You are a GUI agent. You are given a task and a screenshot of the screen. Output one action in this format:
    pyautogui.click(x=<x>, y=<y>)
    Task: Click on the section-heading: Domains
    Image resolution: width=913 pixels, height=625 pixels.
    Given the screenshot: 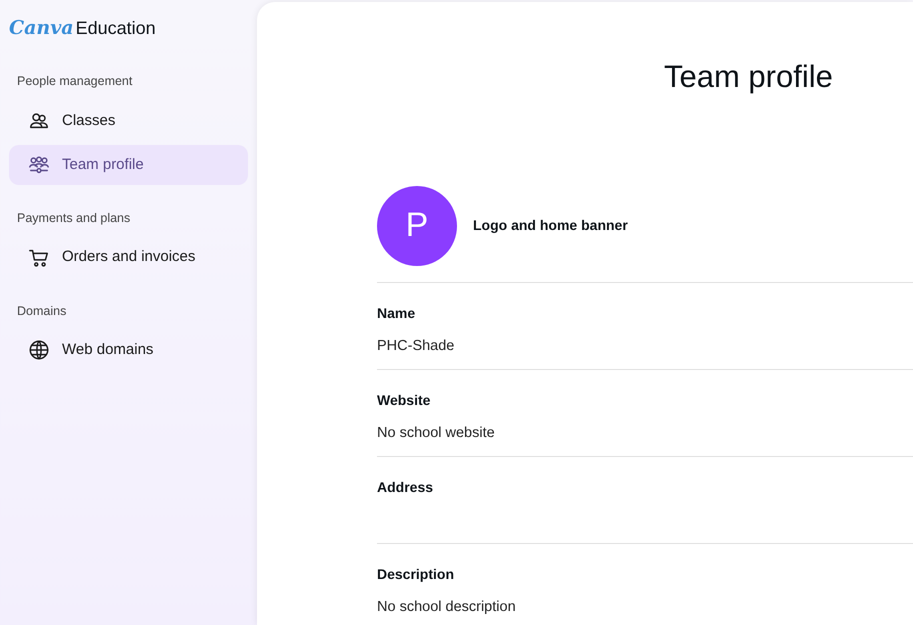 What is the action you would take?
    pyautogui.click(x=42, y=311)
    